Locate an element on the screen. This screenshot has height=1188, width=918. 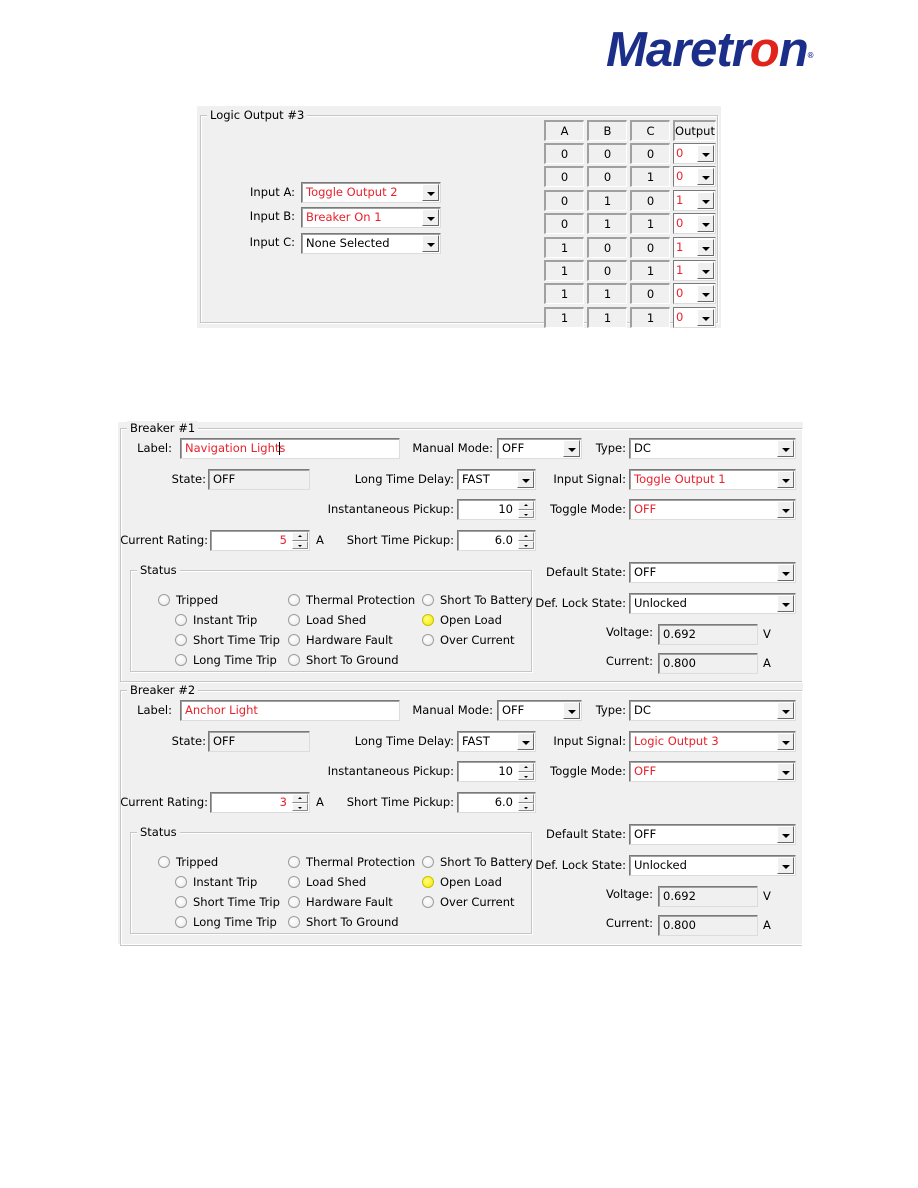
label-input: Navigation Lights is located at coordinates (290, 448).